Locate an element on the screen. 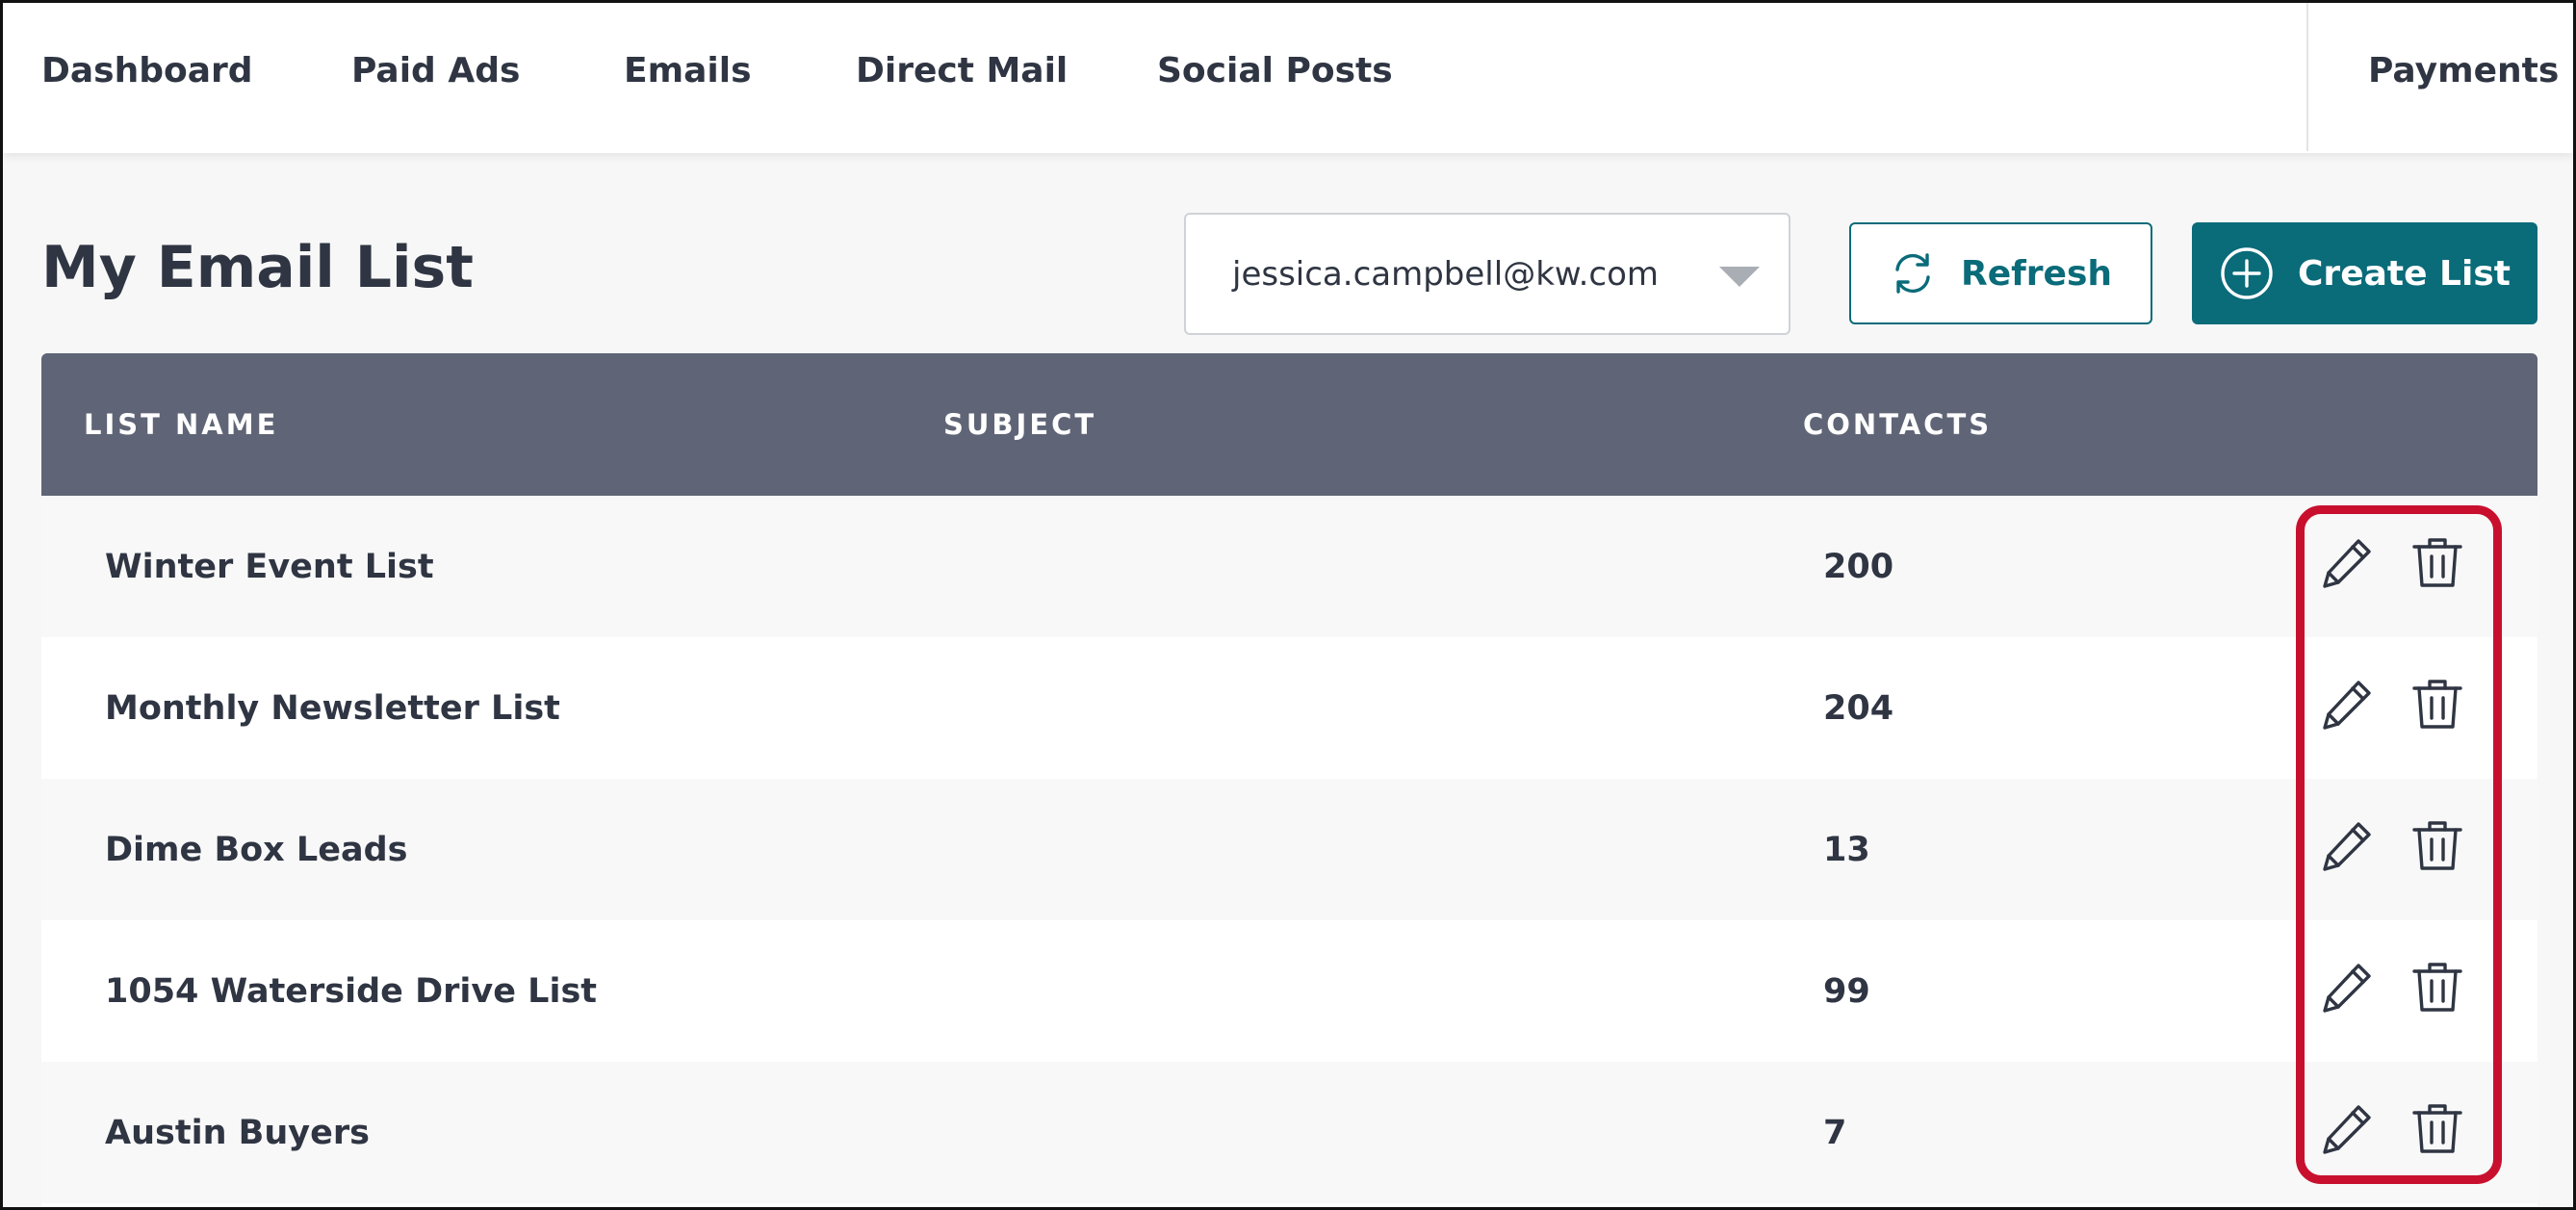  cell-list-name: Monthly Newsletter List is located at coordinates (332, 708).